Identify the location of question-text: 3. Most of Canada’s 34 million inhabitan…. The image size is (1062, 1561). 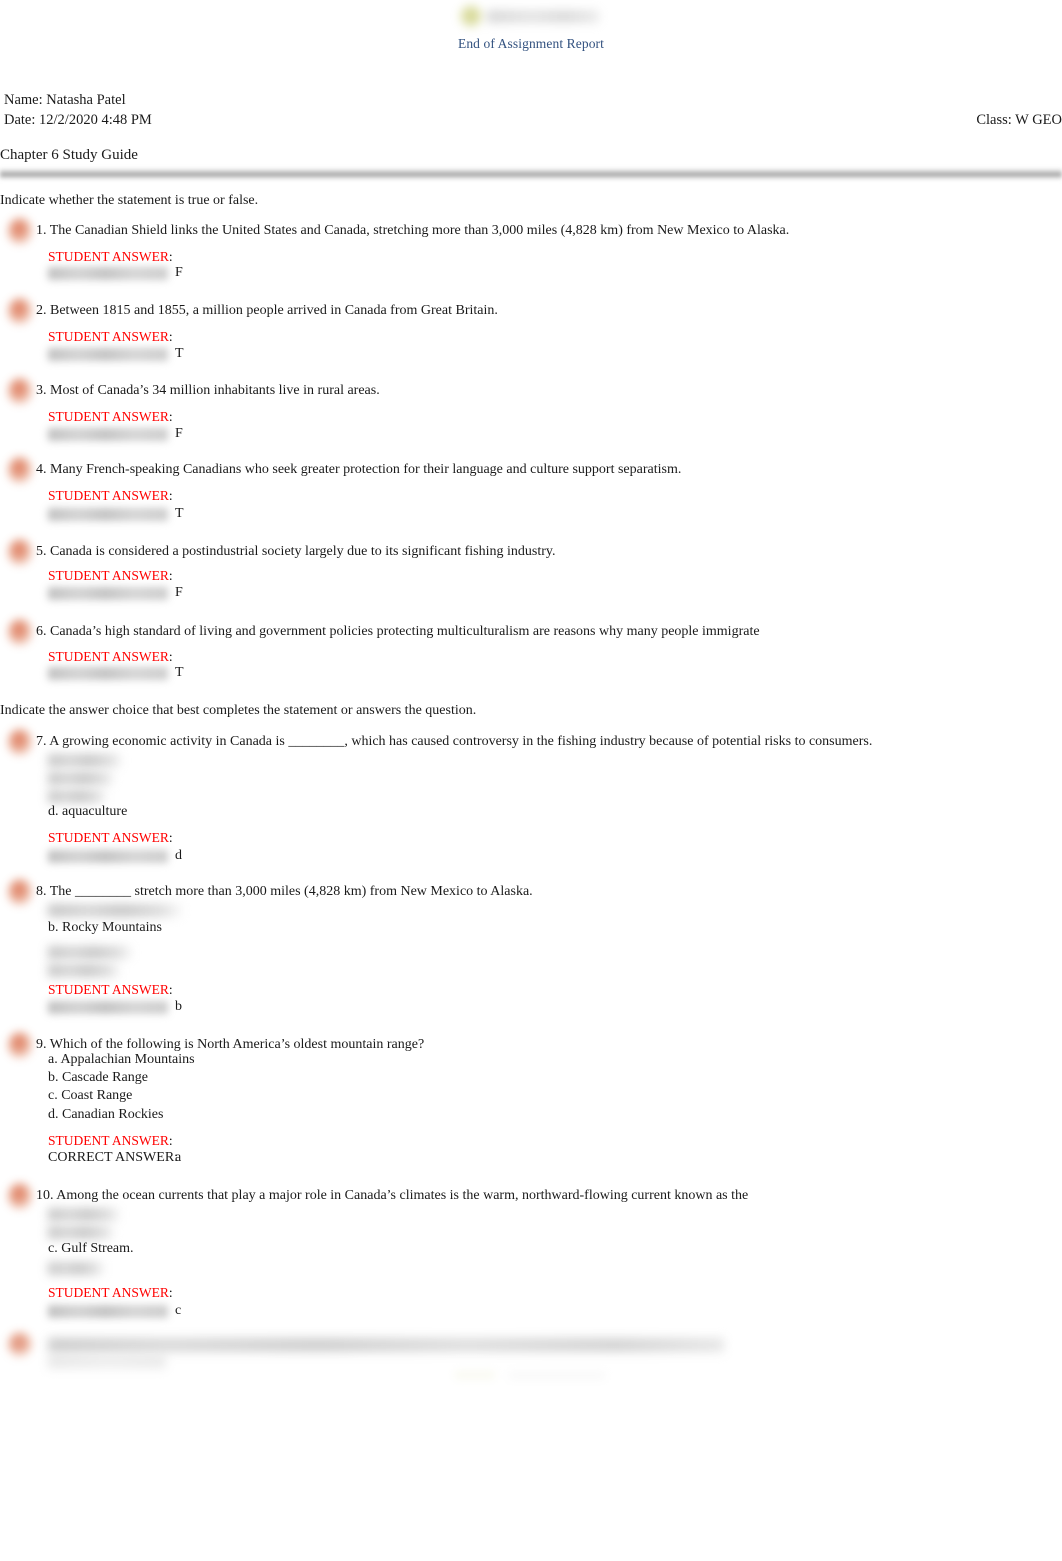
(208, 390).